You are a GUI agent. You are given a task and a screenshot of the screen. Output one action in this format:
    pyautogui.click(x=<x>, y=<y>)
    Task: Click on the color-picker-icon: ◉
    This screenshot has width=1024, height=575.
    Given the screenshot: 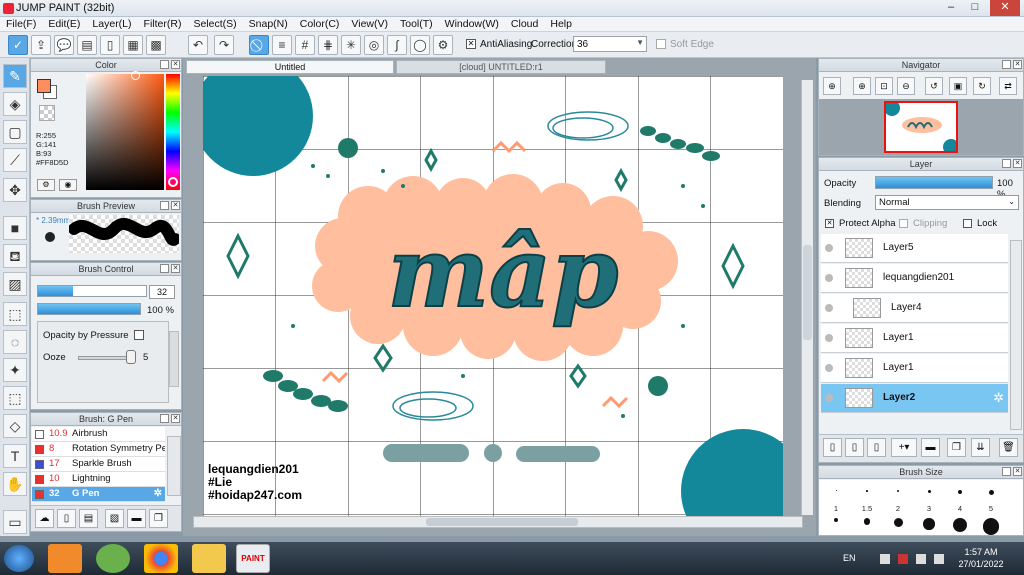 What is the action you would take?
    pyautogui.click(x=68, y=185)
    